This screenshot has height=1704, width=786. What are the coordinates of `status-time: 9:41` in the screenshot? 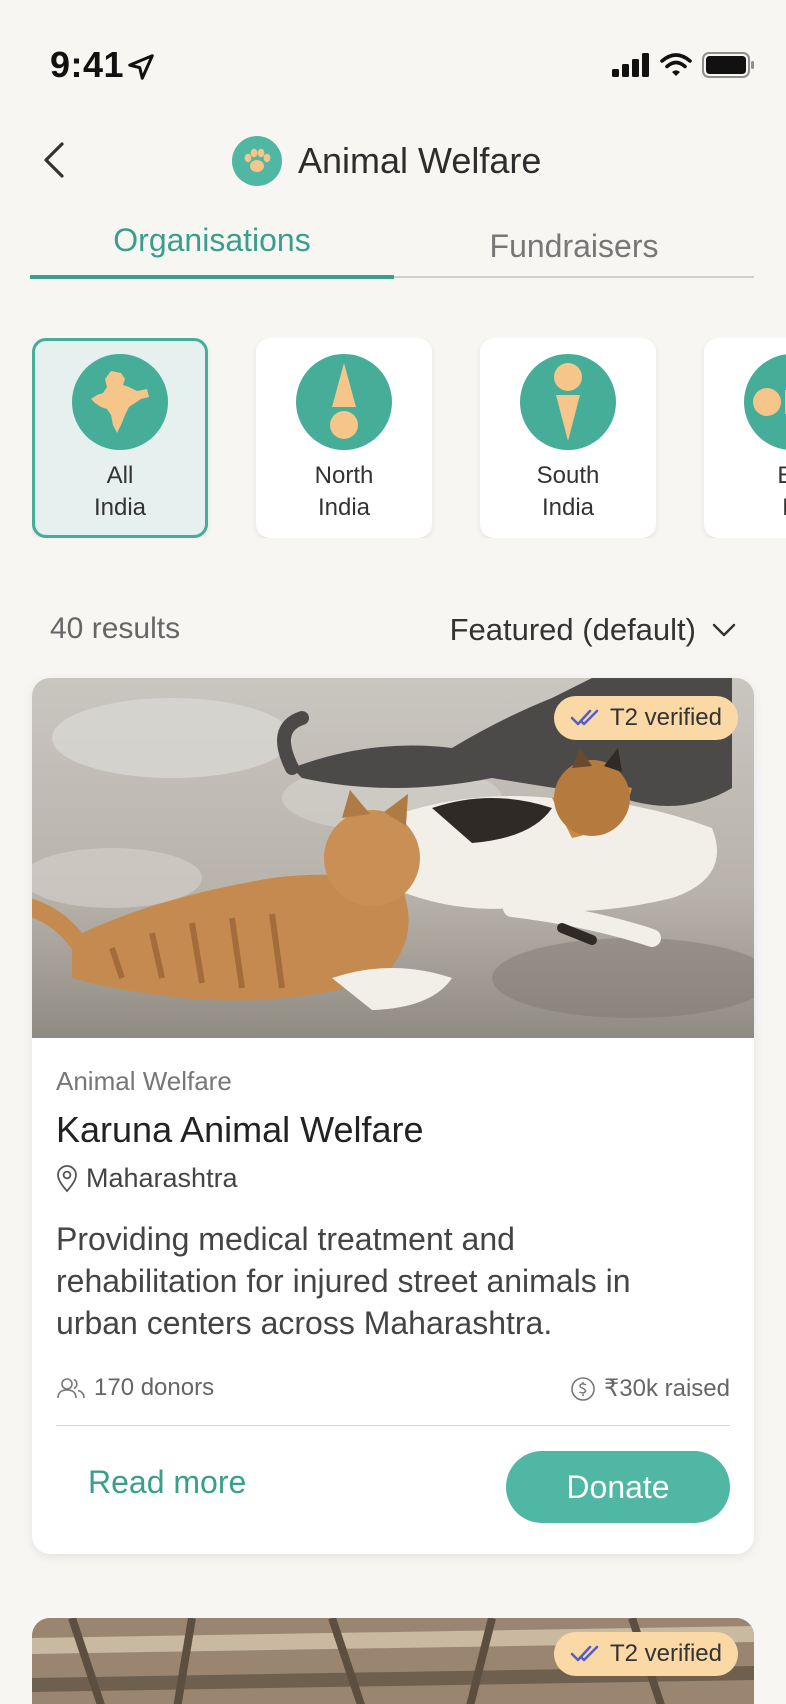 It's located at (87, 64).